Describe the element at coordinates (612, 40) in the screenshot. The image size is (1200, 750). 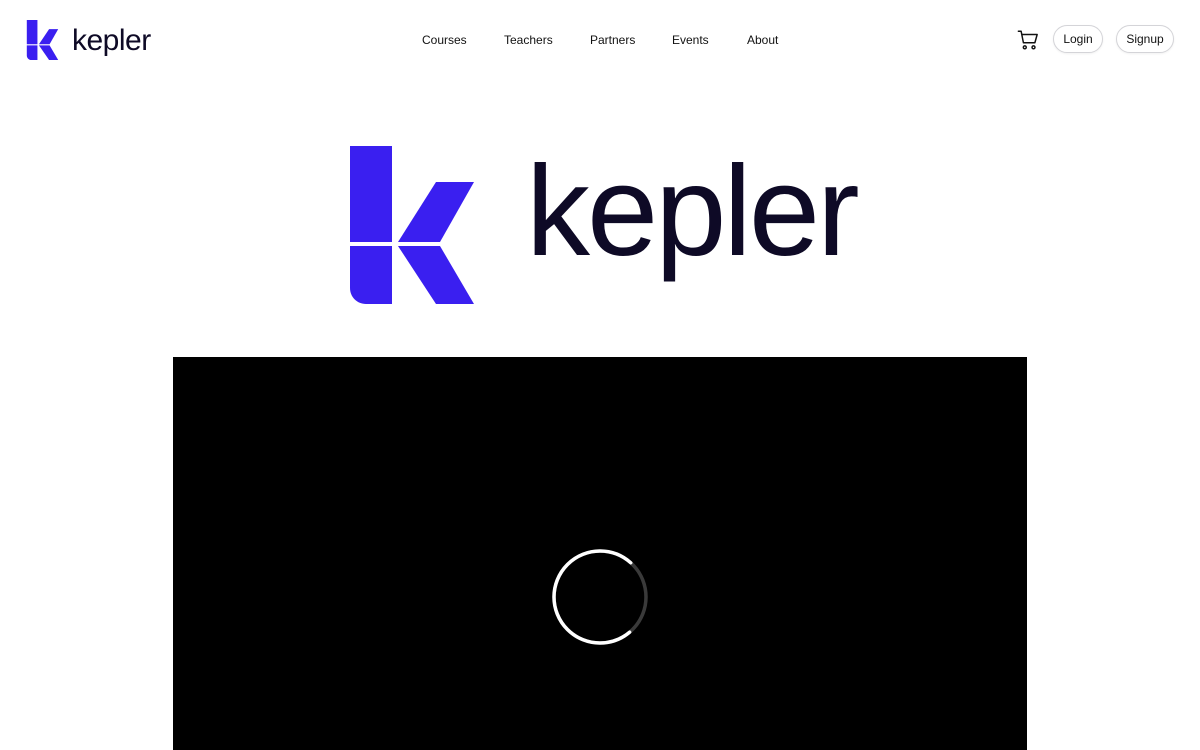
I see `nav-item-partners: Partners` at that location.